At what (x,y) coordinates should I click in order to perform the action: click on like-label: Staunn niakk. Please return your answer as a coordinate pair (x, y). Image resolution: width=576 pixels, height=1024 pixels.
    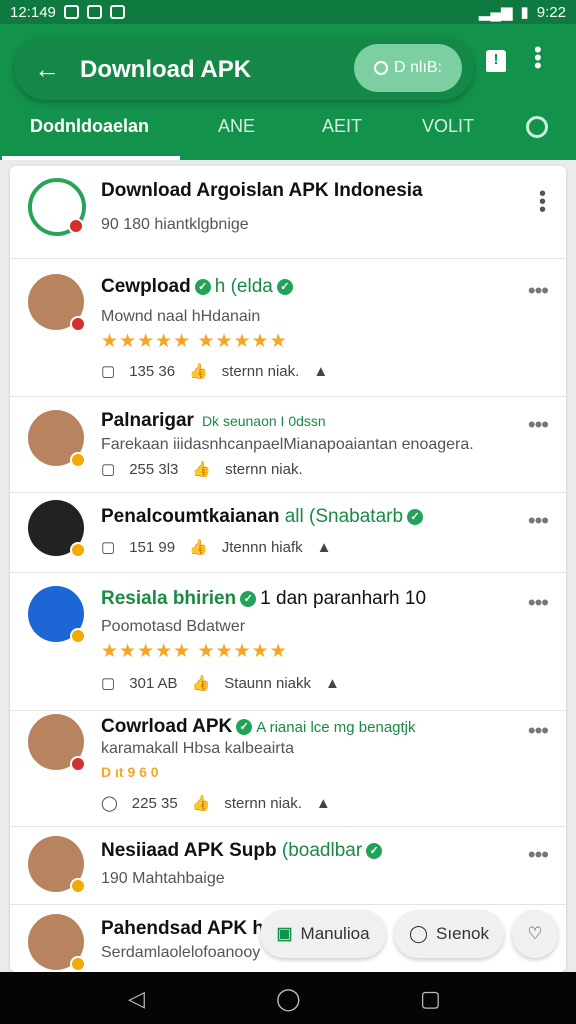
    Looking at the image, I should click on (267, 683).